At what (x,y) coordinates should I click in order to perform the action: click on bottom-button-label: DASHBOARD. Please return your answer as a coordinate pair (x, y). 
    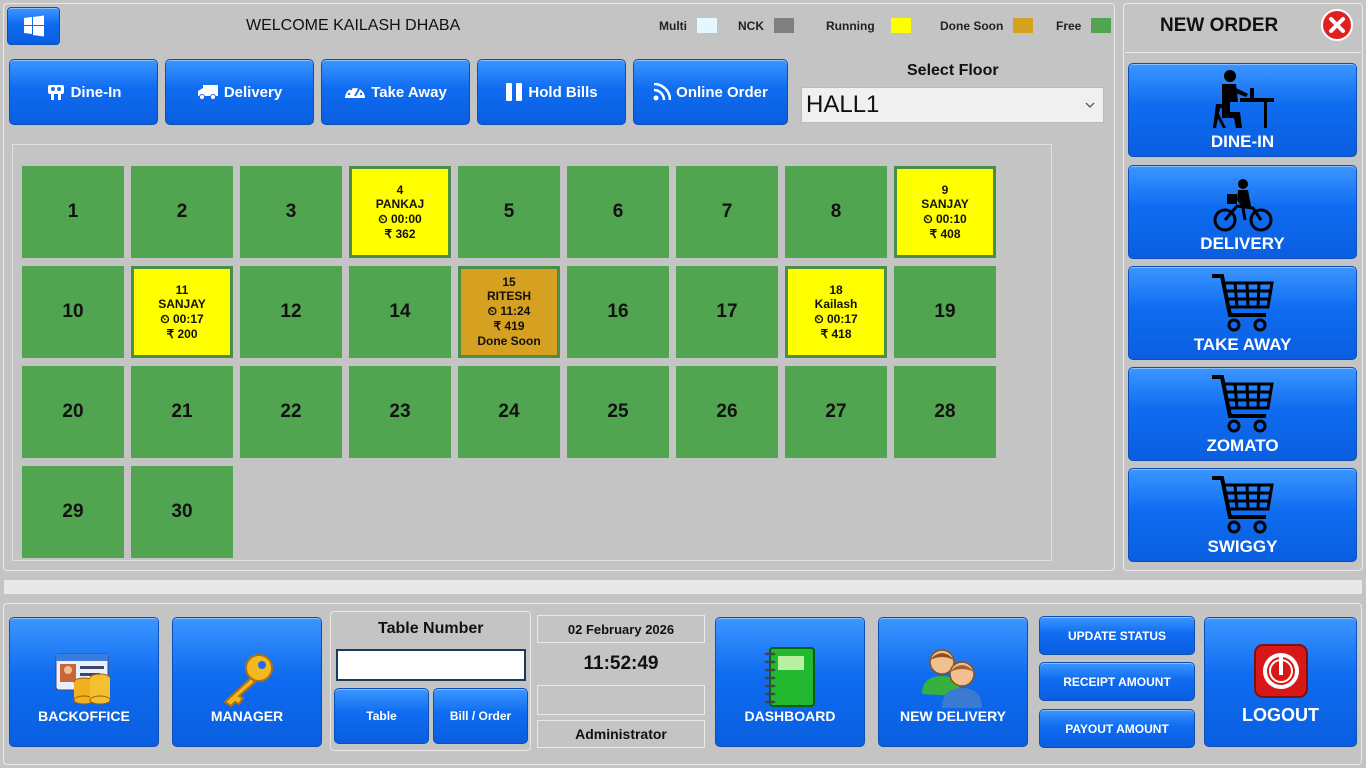
    Looking at the image, I should click on (790, 716).